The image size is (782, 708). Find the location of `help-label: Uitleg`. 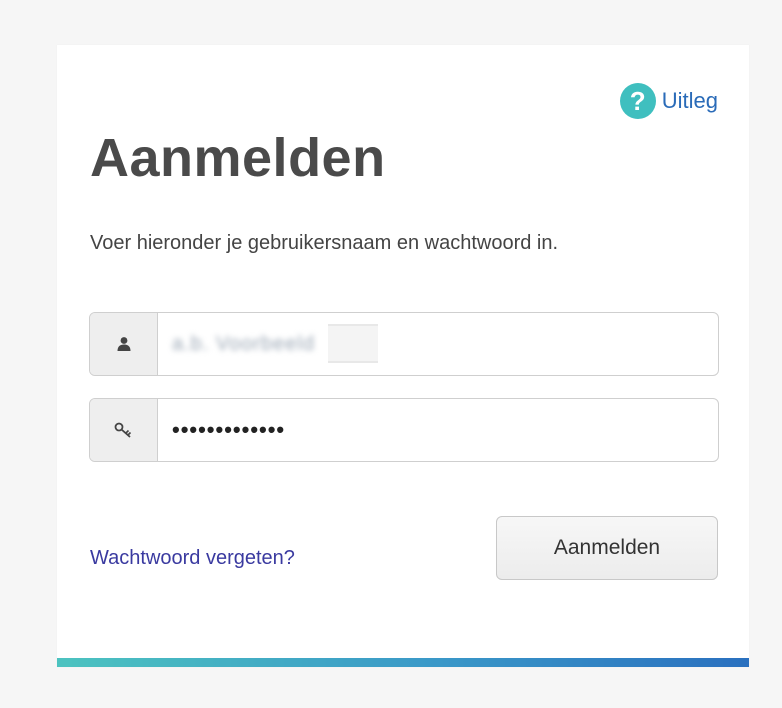

help-label: Uitleg is located at coordinates (689, 100).